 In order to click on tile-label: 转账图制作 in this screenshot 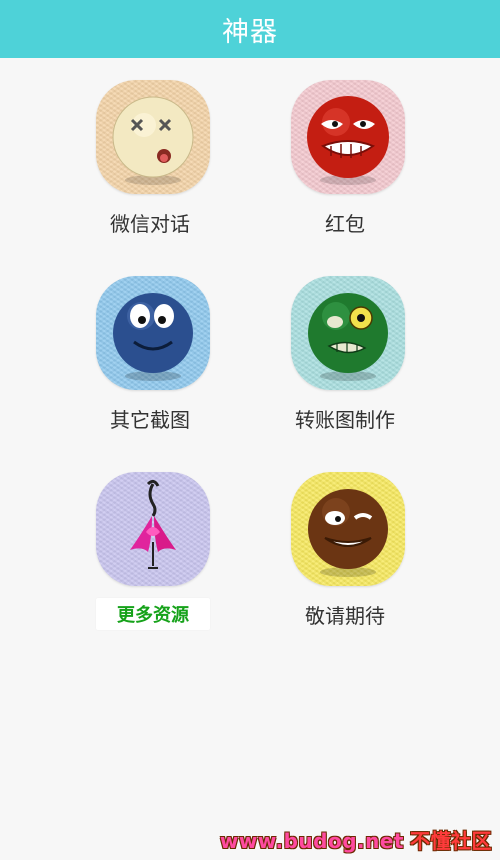, I will do `click(345, 420)`.